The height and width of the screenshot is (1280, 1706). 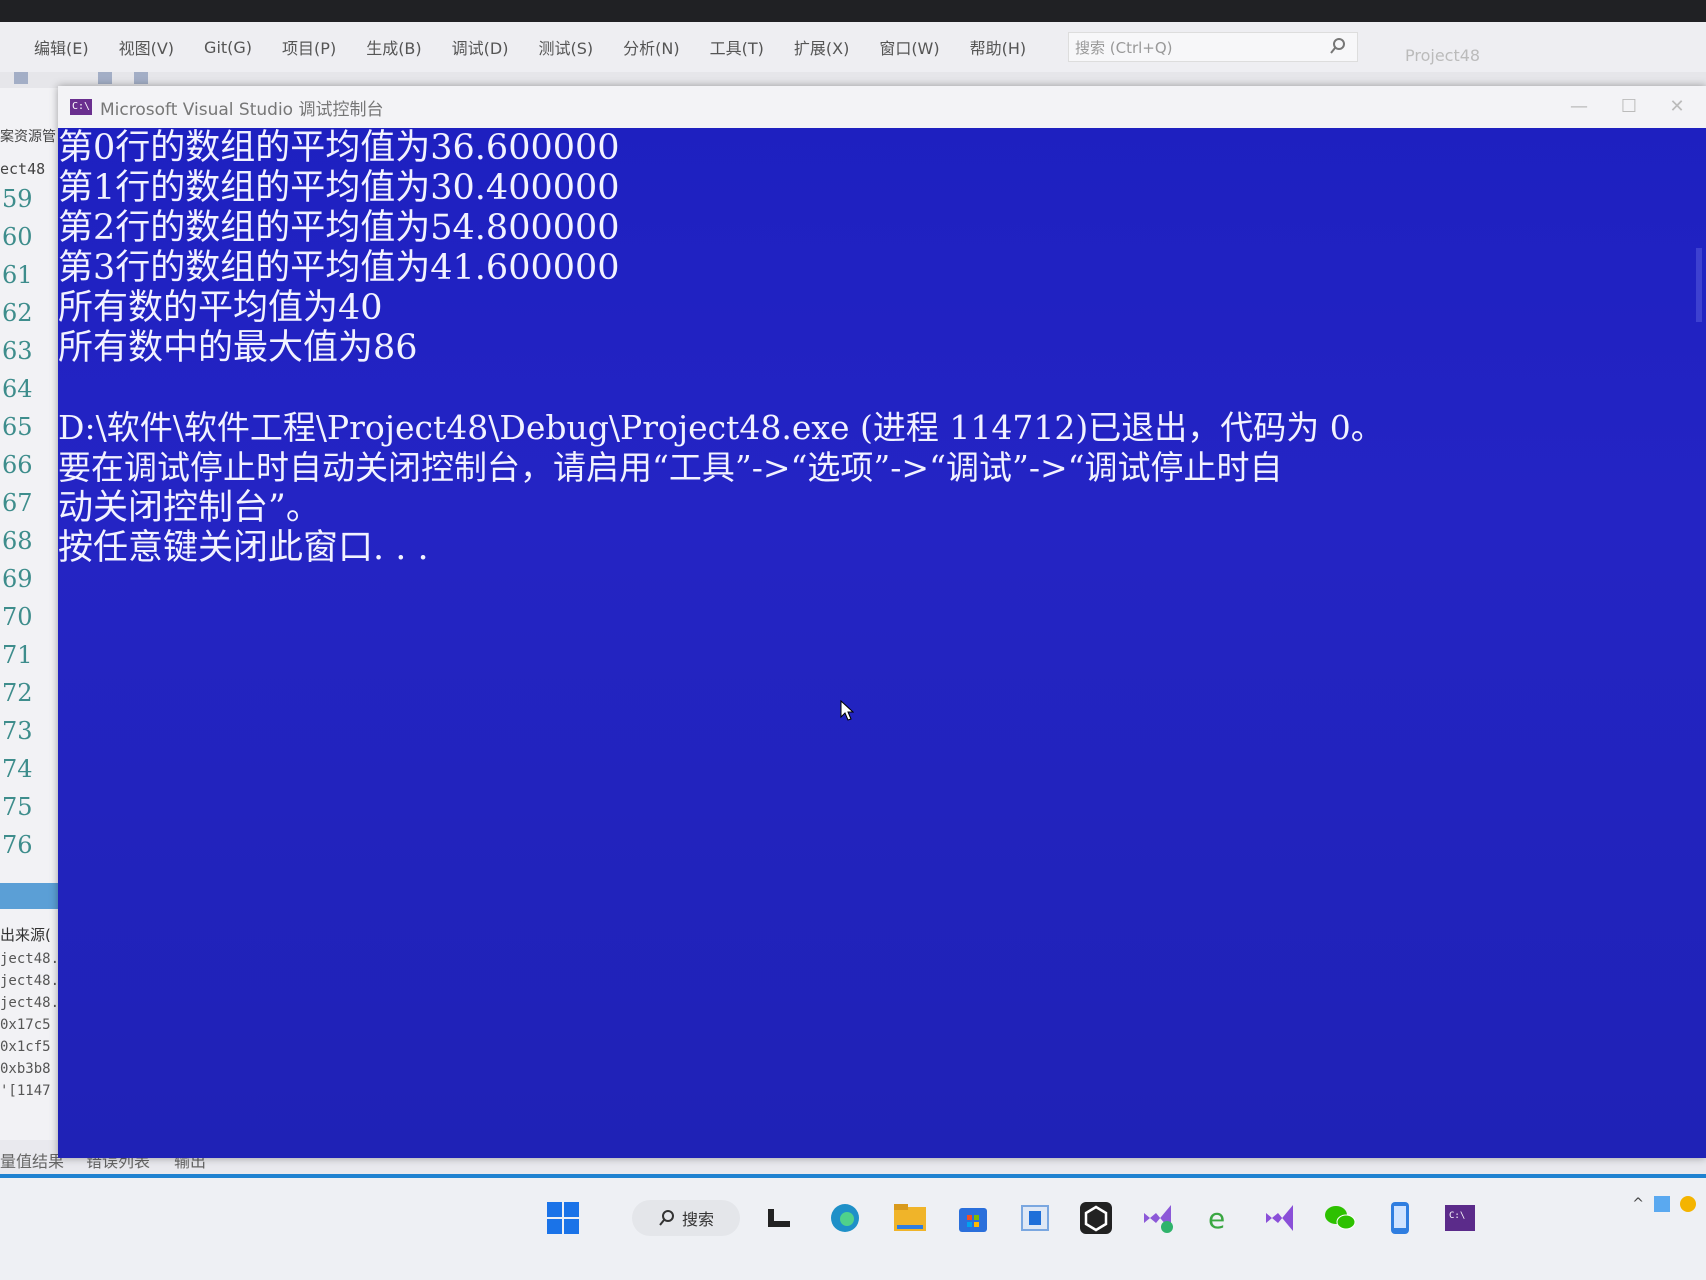 I want to click on svg-text: e, so click(x=1216, y=1218).